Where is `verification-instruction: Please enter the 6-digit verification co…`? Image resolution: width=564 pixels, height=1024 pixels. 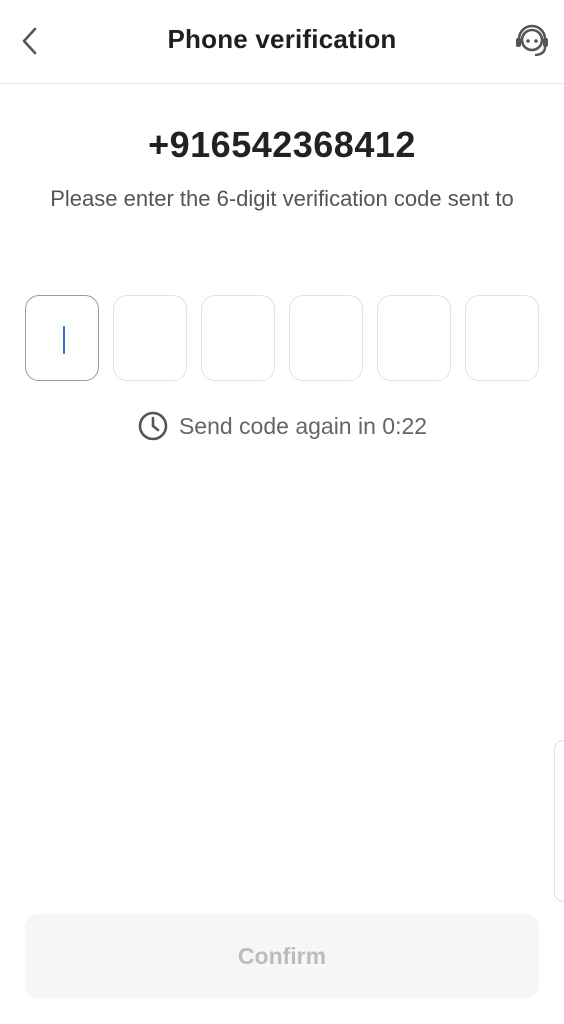
verification-instruction: Please enter the 6-digit verification co… is located at coordinates (282, 198).